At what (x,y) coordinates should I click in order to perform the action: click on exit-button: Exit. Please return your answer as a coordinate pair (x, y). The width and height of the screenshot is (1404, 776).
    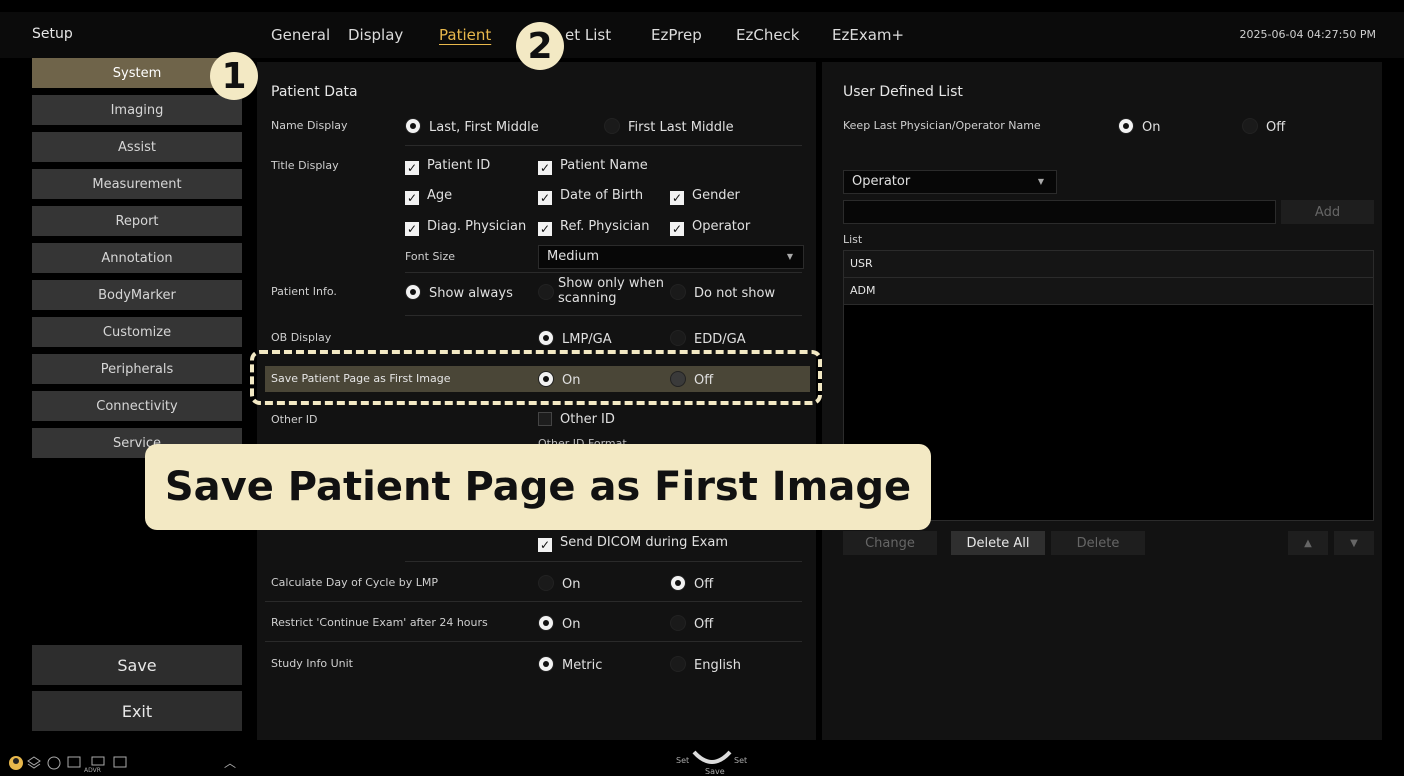
    Looking at the image, I should click on (137, 711).